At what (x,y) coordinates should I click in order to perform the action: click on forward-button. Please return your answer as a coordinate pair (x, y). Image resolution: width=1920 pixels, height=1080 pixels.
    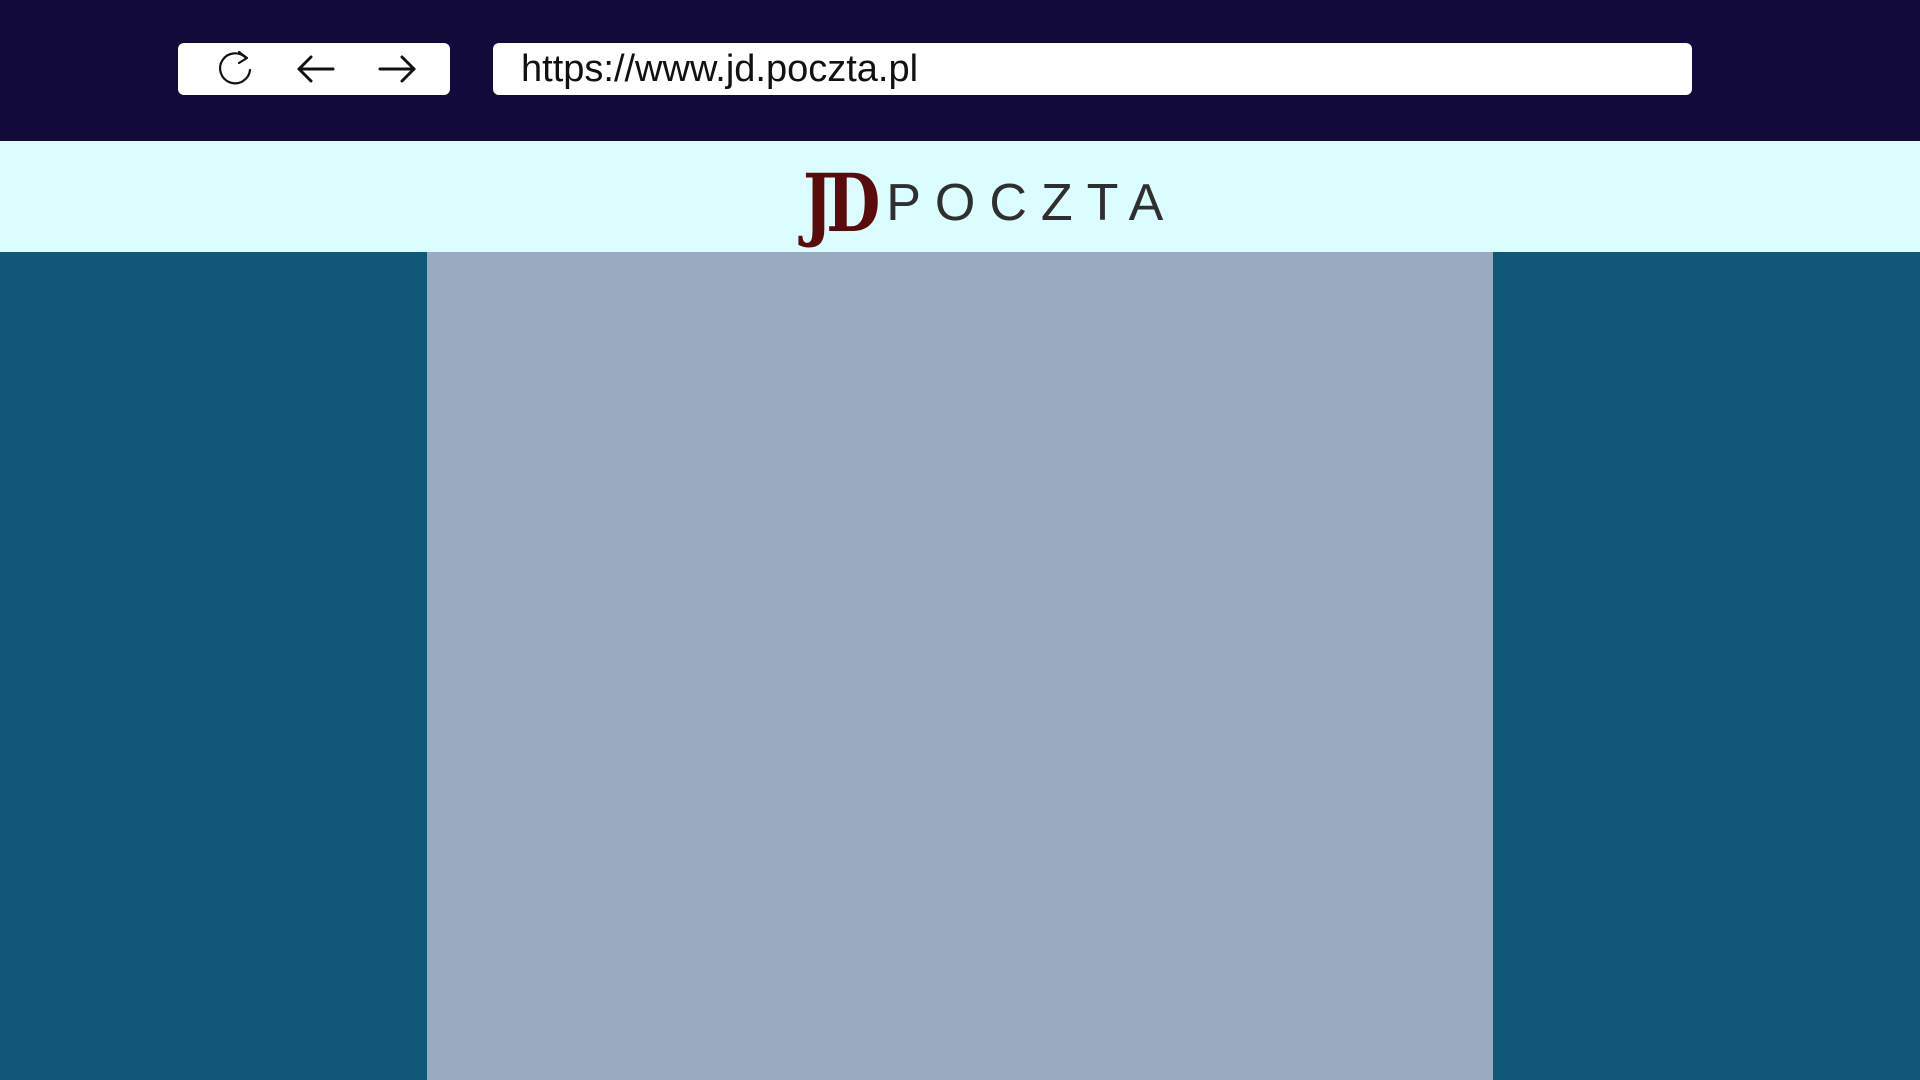
    Looking at the image, I should click on (397, 69).